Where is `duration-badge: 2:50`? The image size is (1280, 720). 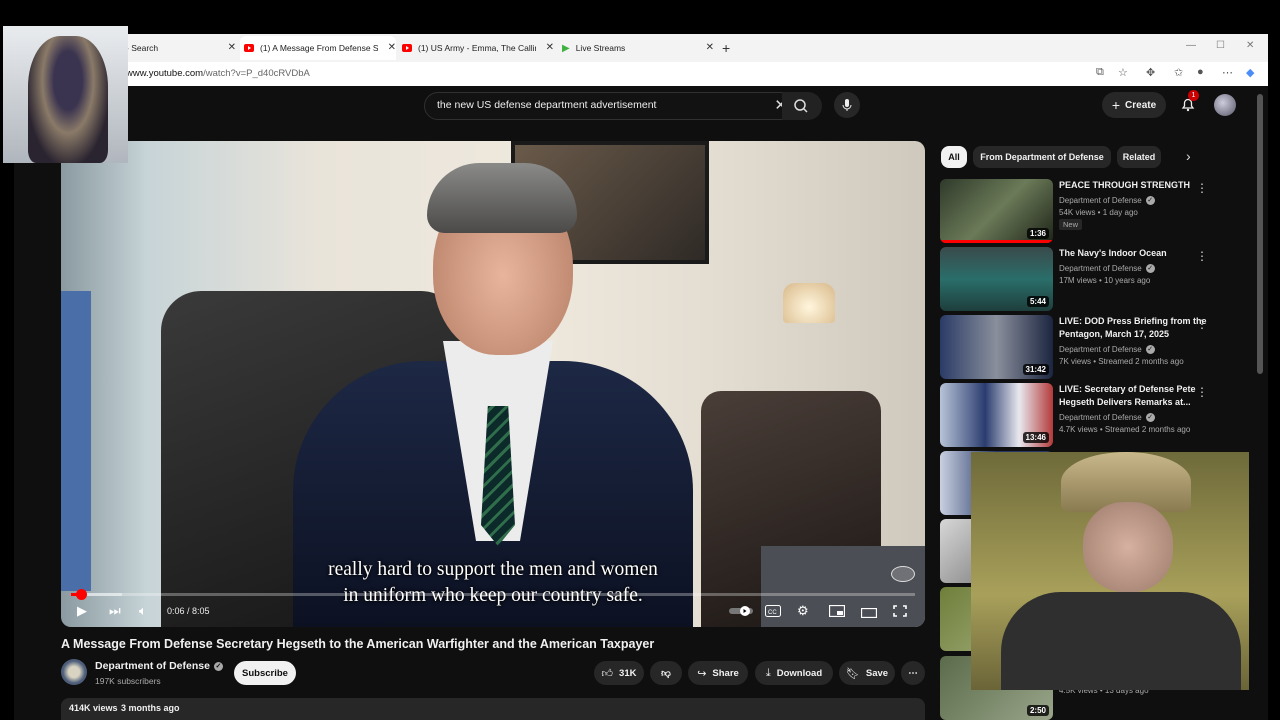 duration-badge: 2:50 is located at coordinates (1037, 710).